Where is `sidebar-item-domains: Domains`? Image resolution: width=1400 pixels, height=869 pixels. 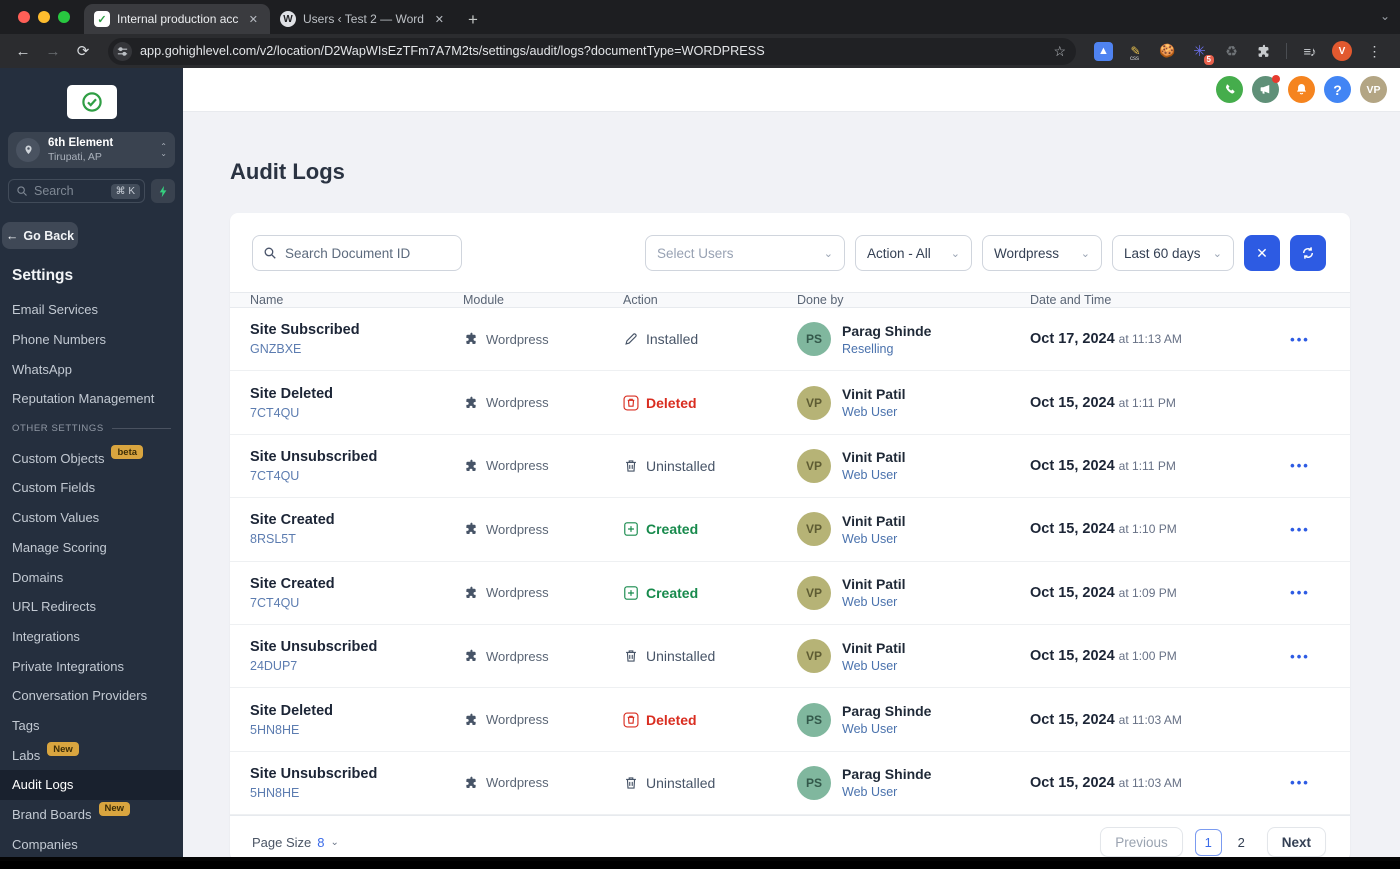 sidebar-item-domains: Domains is located at coordinates (91, 577).